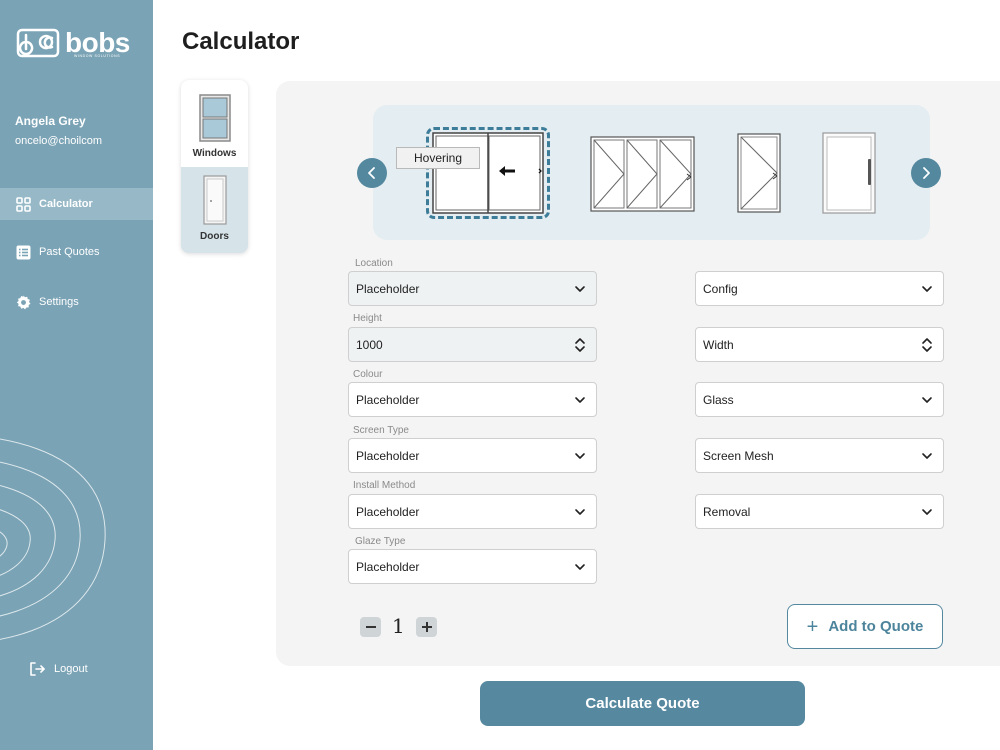 The height and width of the screenshot is (750, 1000). I want to click on nav-item-calculator: Calculator, so click(76, 204).